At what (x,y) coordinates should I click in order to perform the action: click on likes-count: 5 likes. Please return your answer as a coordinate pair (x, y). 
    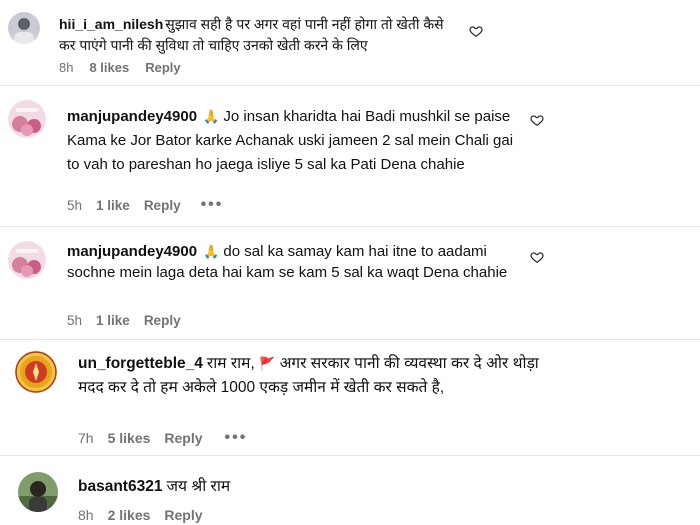
    Looking at the image, I should click on (129, 438).